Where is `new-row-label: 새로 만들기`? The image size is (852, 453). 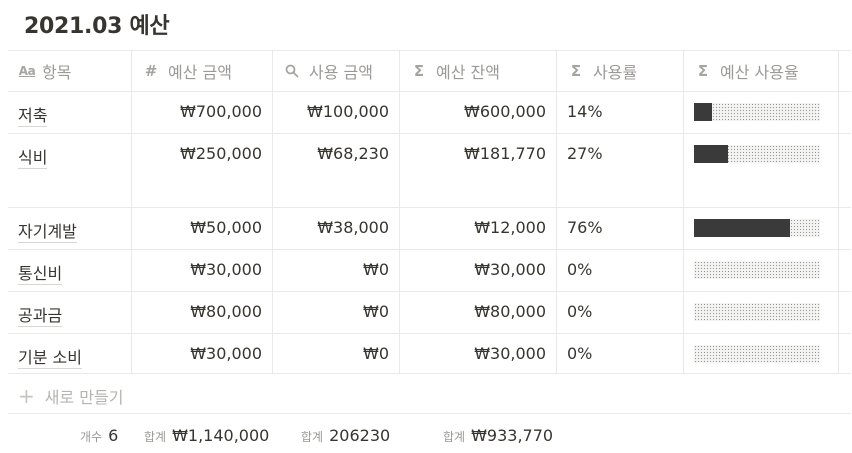 new-row-label: 새로 만들기 is located at coordinates (84, 397).